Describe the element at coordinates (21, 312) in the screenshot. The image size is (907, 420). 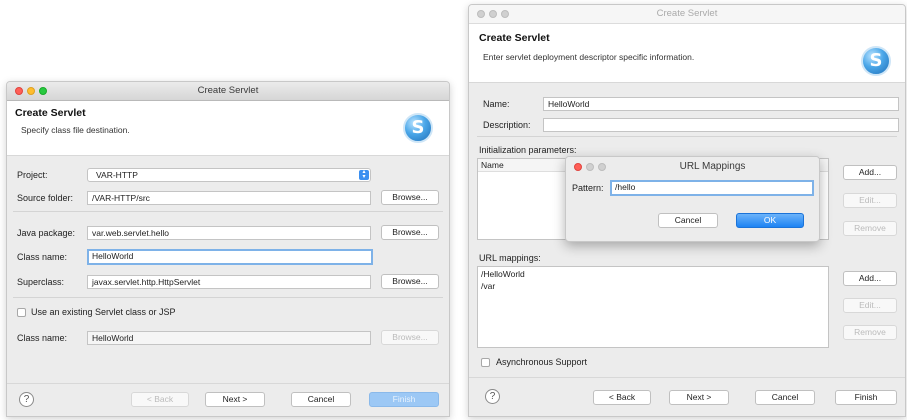
I see `use-existing-checkbox` at that location.